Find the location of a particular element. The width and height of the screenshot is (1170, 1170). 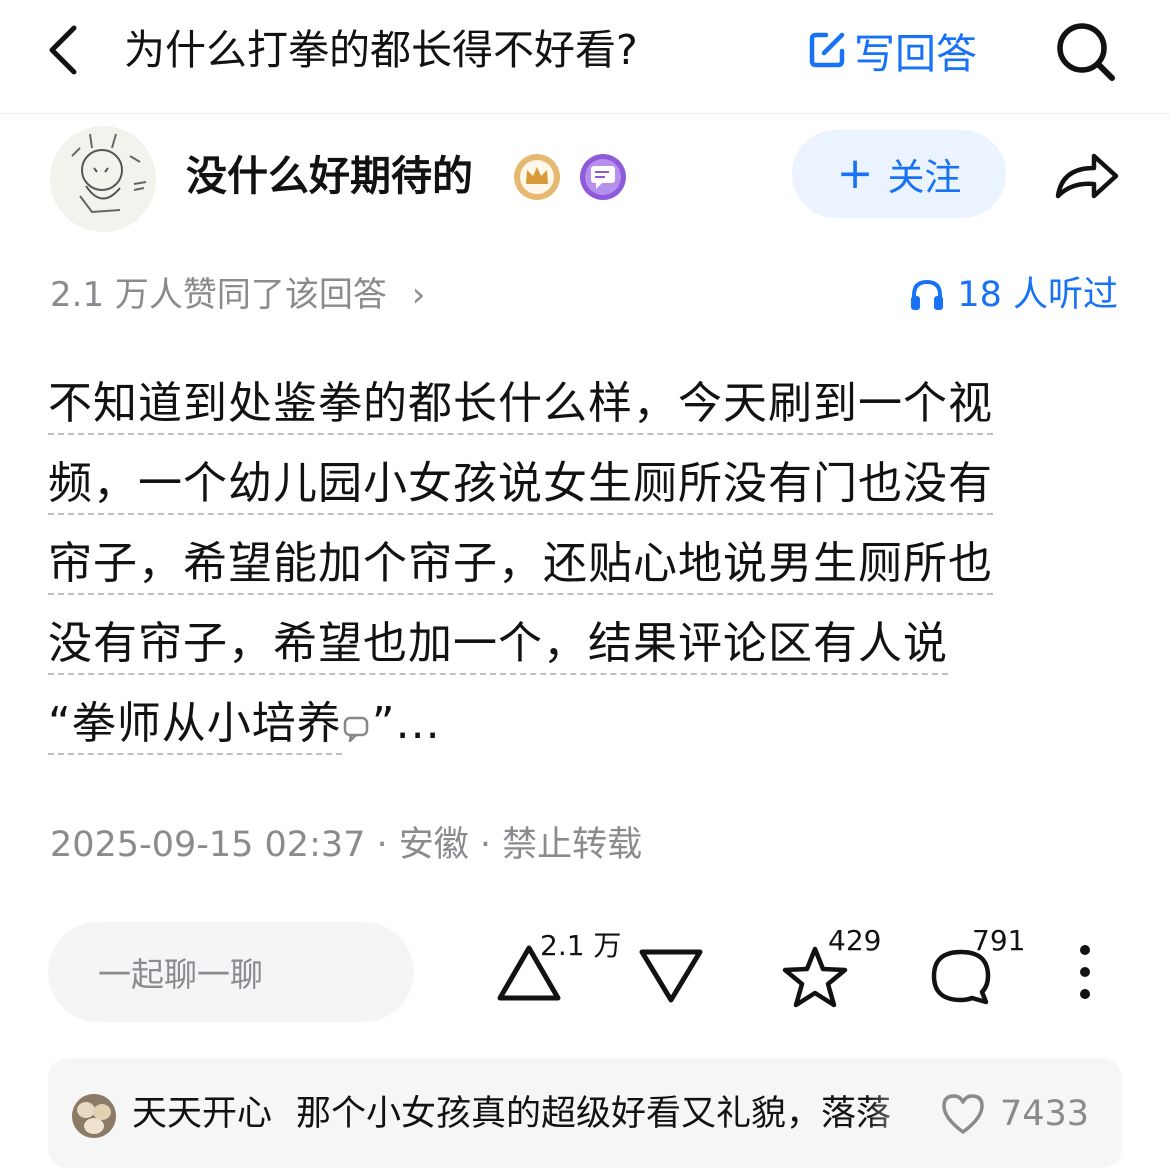

action-bar: 一起聊一聊 2.1 万 429 791 is located at coordinates (585, 972).